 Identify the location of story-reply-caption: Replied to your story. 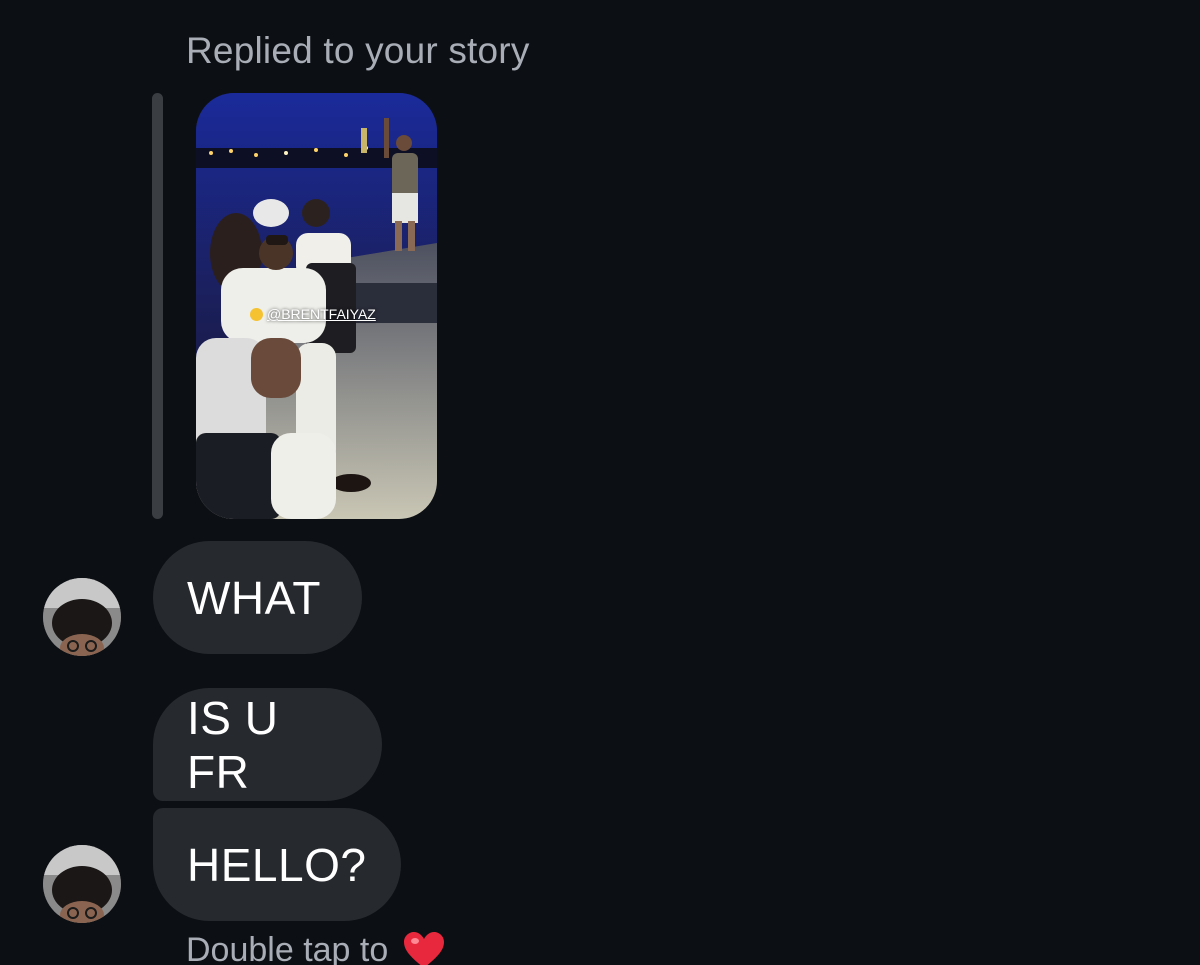
(358, 50).